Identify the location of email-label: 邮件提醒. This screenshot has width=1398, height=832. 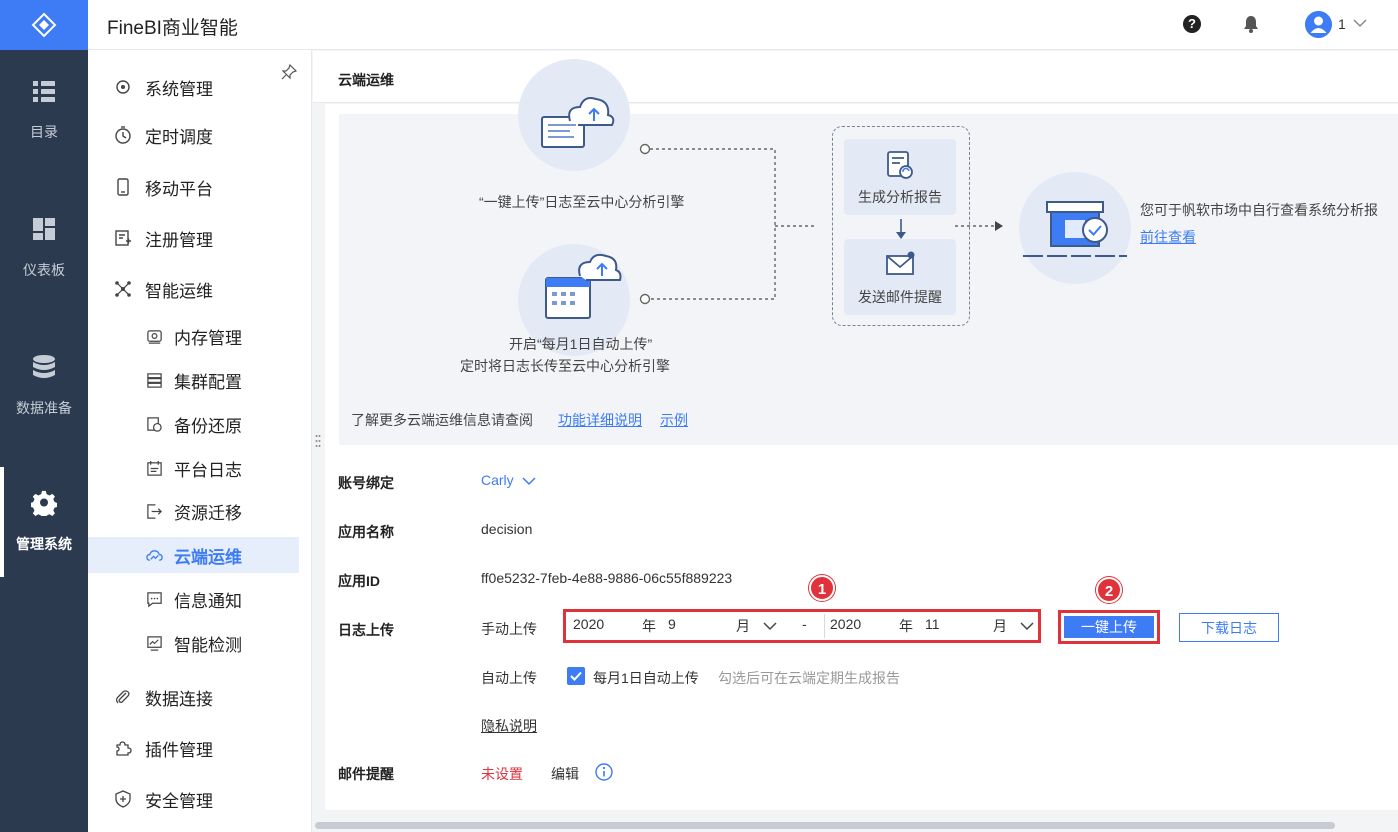
(366, 774).